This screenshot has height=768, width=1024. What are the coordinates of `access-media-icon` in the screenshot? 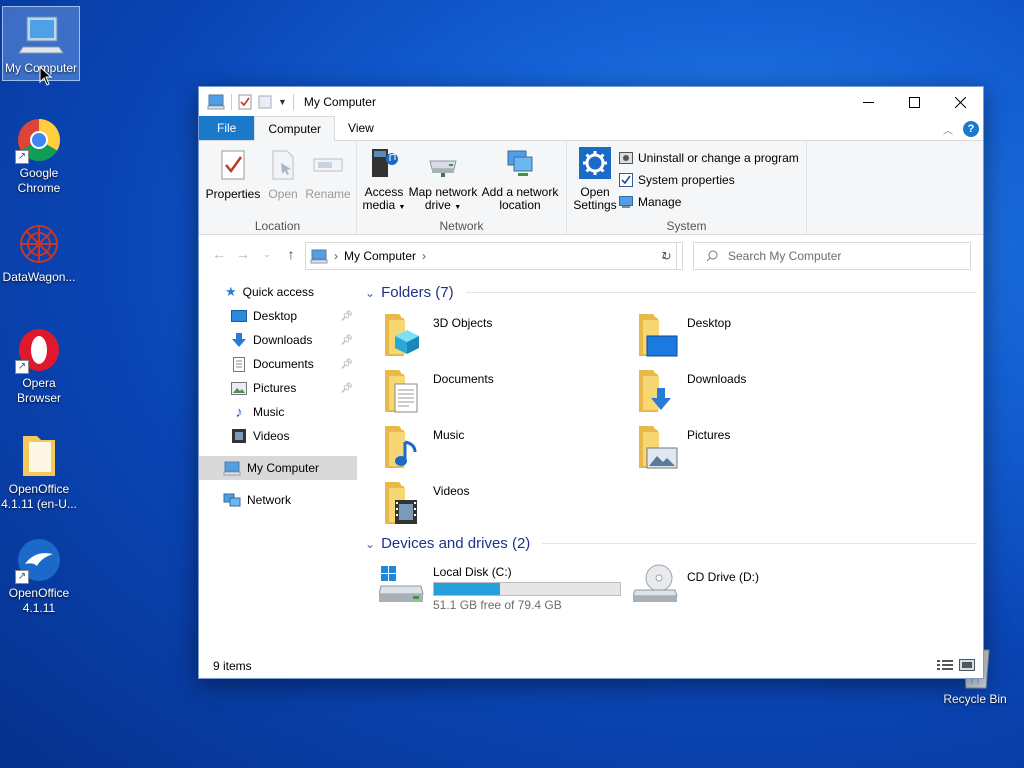 It's located at (385, 163).